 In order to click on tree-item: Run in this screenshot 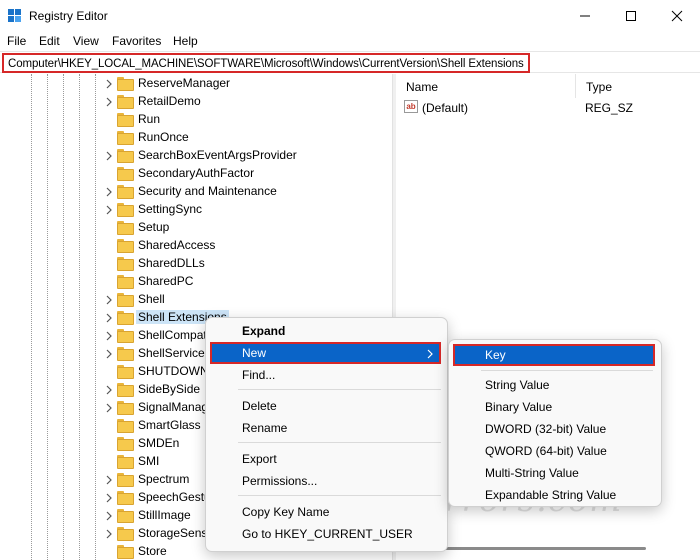, I will do `click(190, 120)`.